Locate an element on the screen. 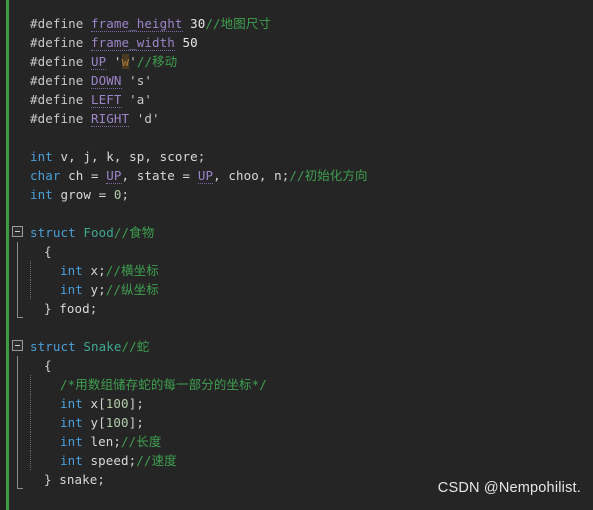  code-token-macro: RIGHT is located at coordinates (110, 119).